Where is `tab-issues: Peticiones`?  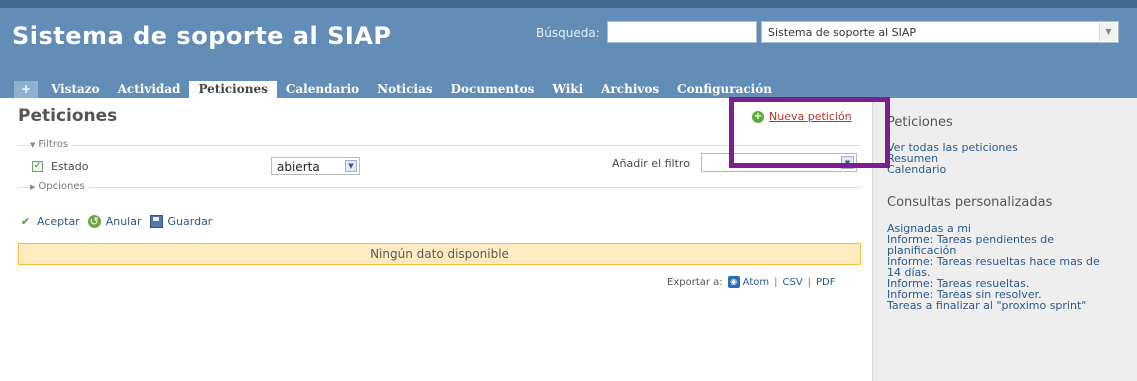 tab-issues: Peticiones is located at coordinates (233, 89).